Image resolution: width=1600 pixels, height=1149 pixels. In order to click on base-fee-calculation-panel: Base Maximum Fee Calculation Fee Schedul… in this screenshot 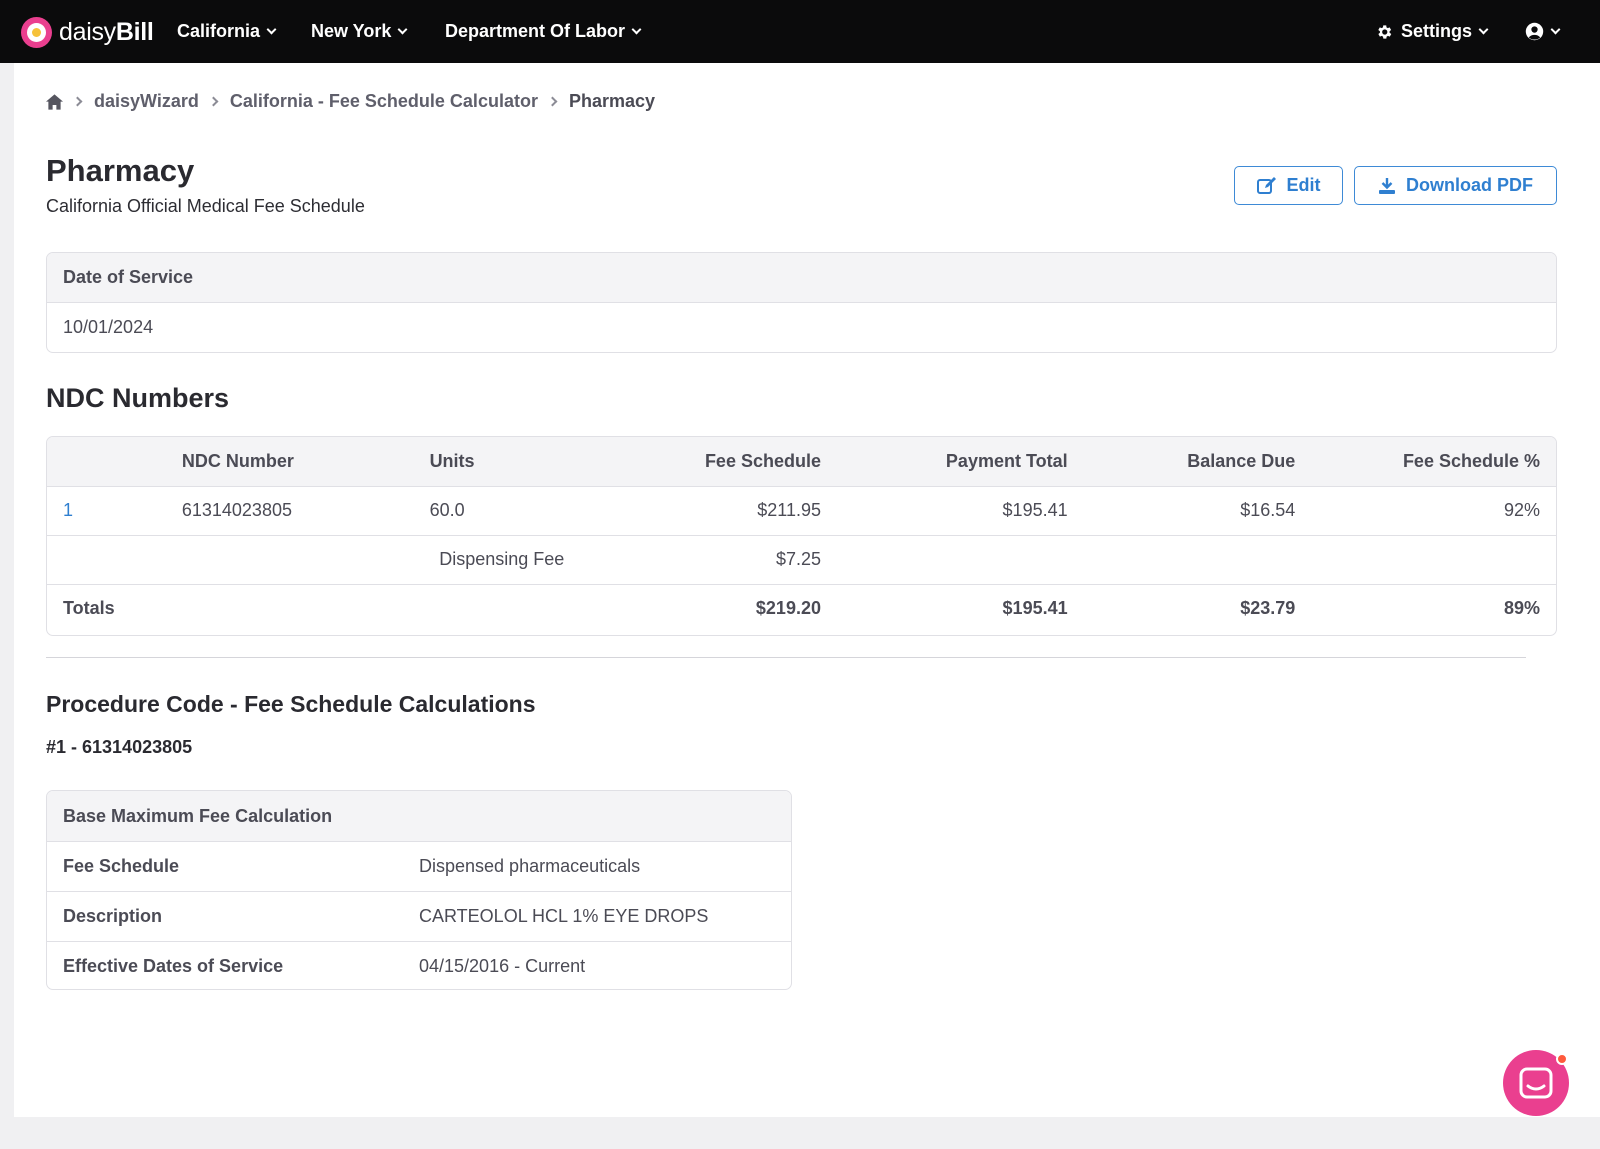, I will do `click(419, 890)`.